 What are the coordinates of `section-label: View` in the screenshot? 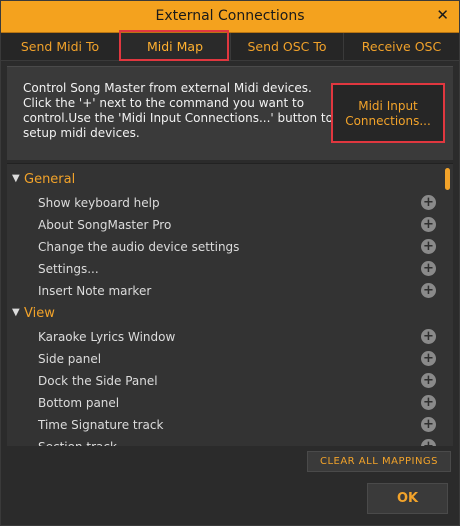 It's located at (39, 313).